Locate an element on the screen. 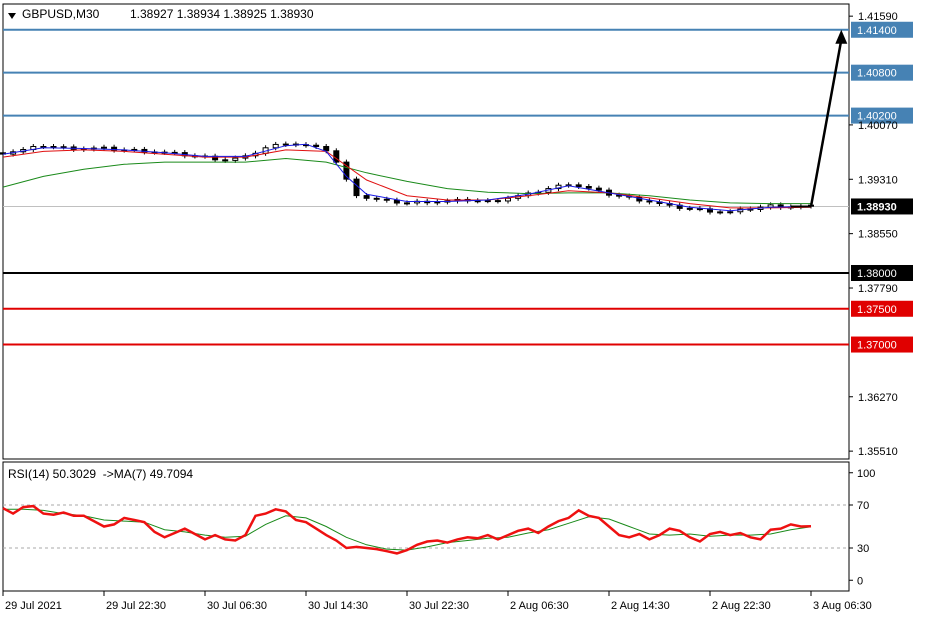 The height and width of the screenshot is (621, 925). projection-arrow is located at coordinates (819, 118).